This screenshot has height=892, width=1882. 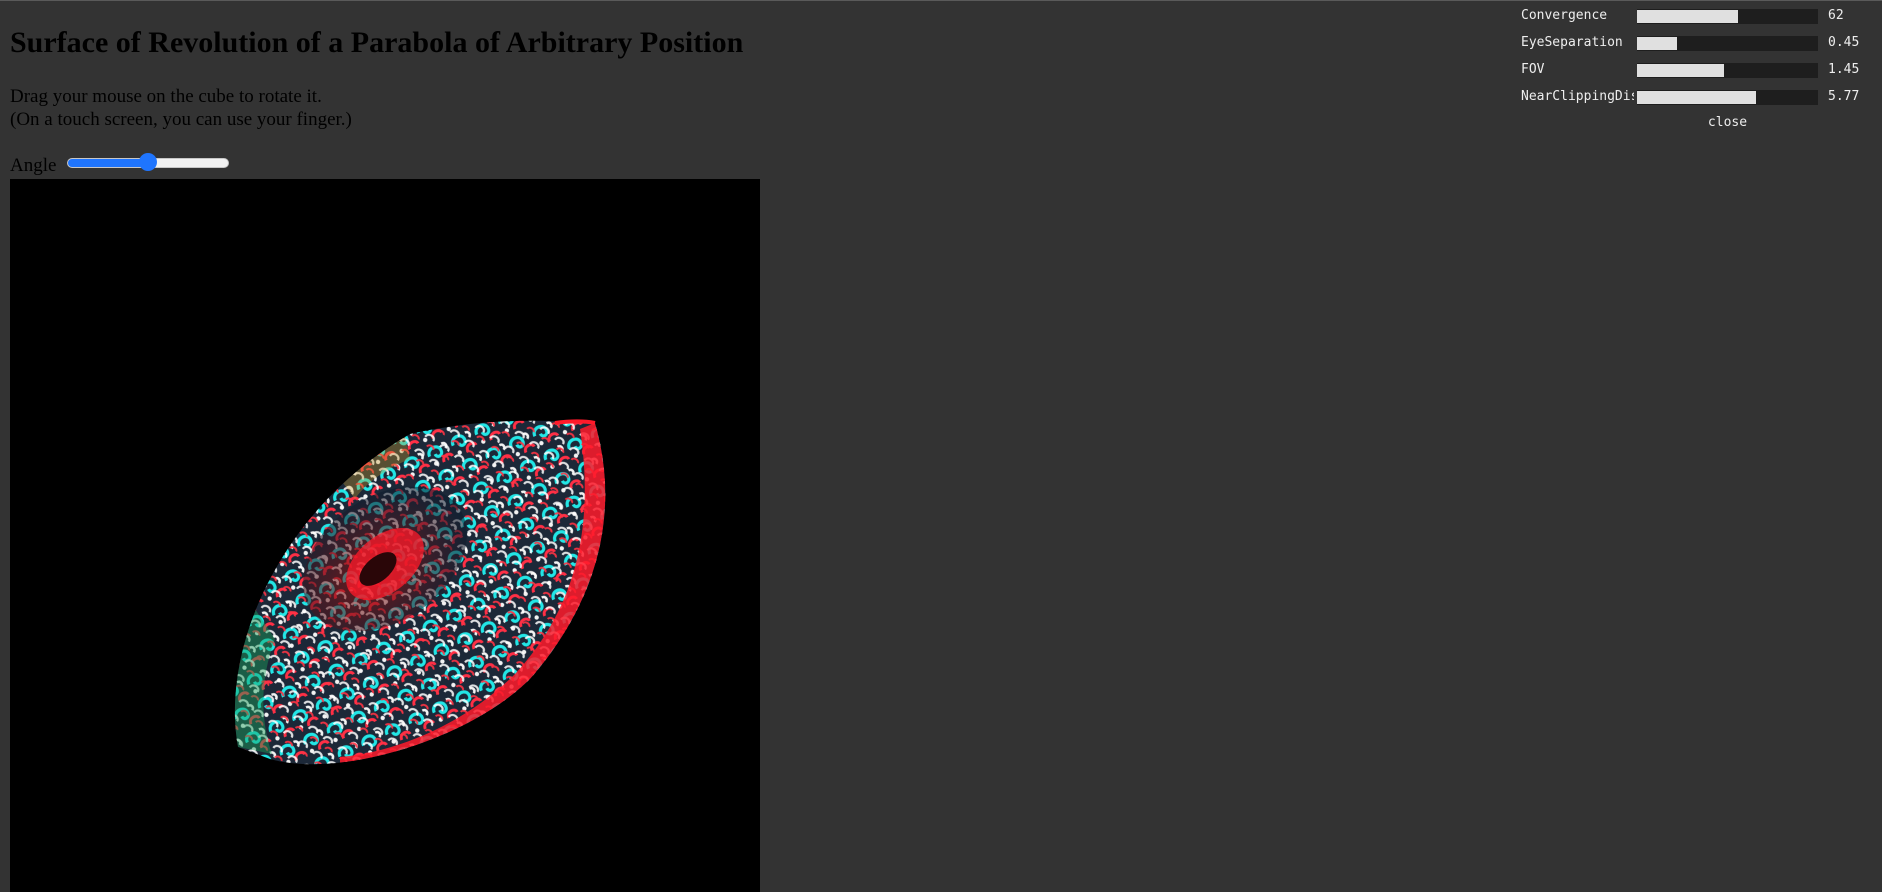 What do you see at coordinates (1688, 16) in the screenshot?
I see `convergence-slider-fill` at bounding box center [1688, 16].